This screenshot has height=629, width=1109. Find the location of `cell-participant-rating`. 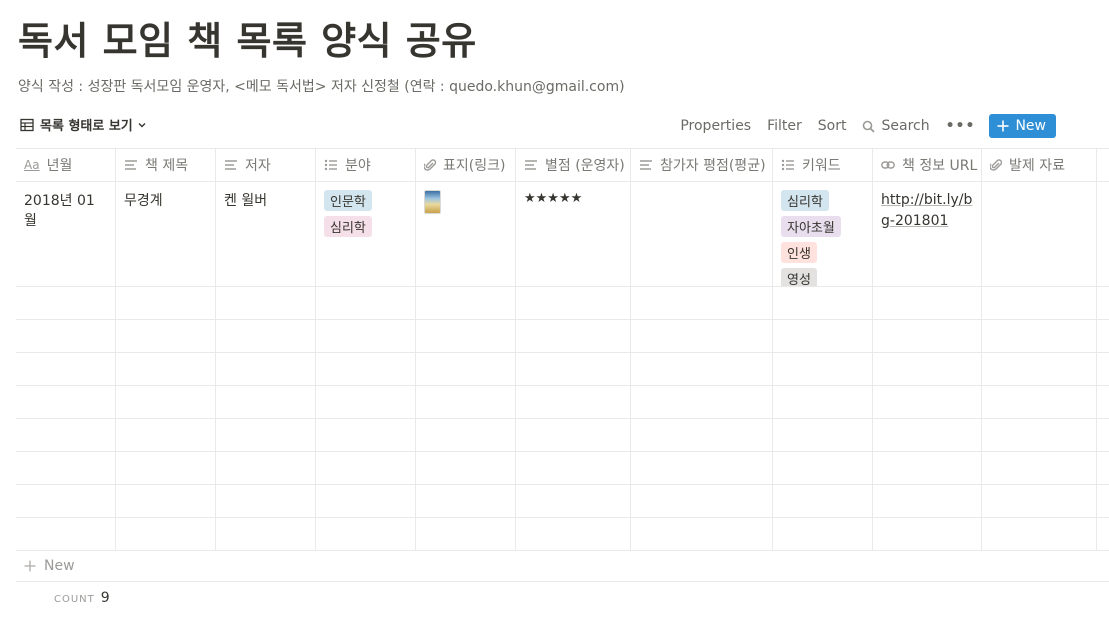

cell-participant-rating is located at coordinates (702, 234).